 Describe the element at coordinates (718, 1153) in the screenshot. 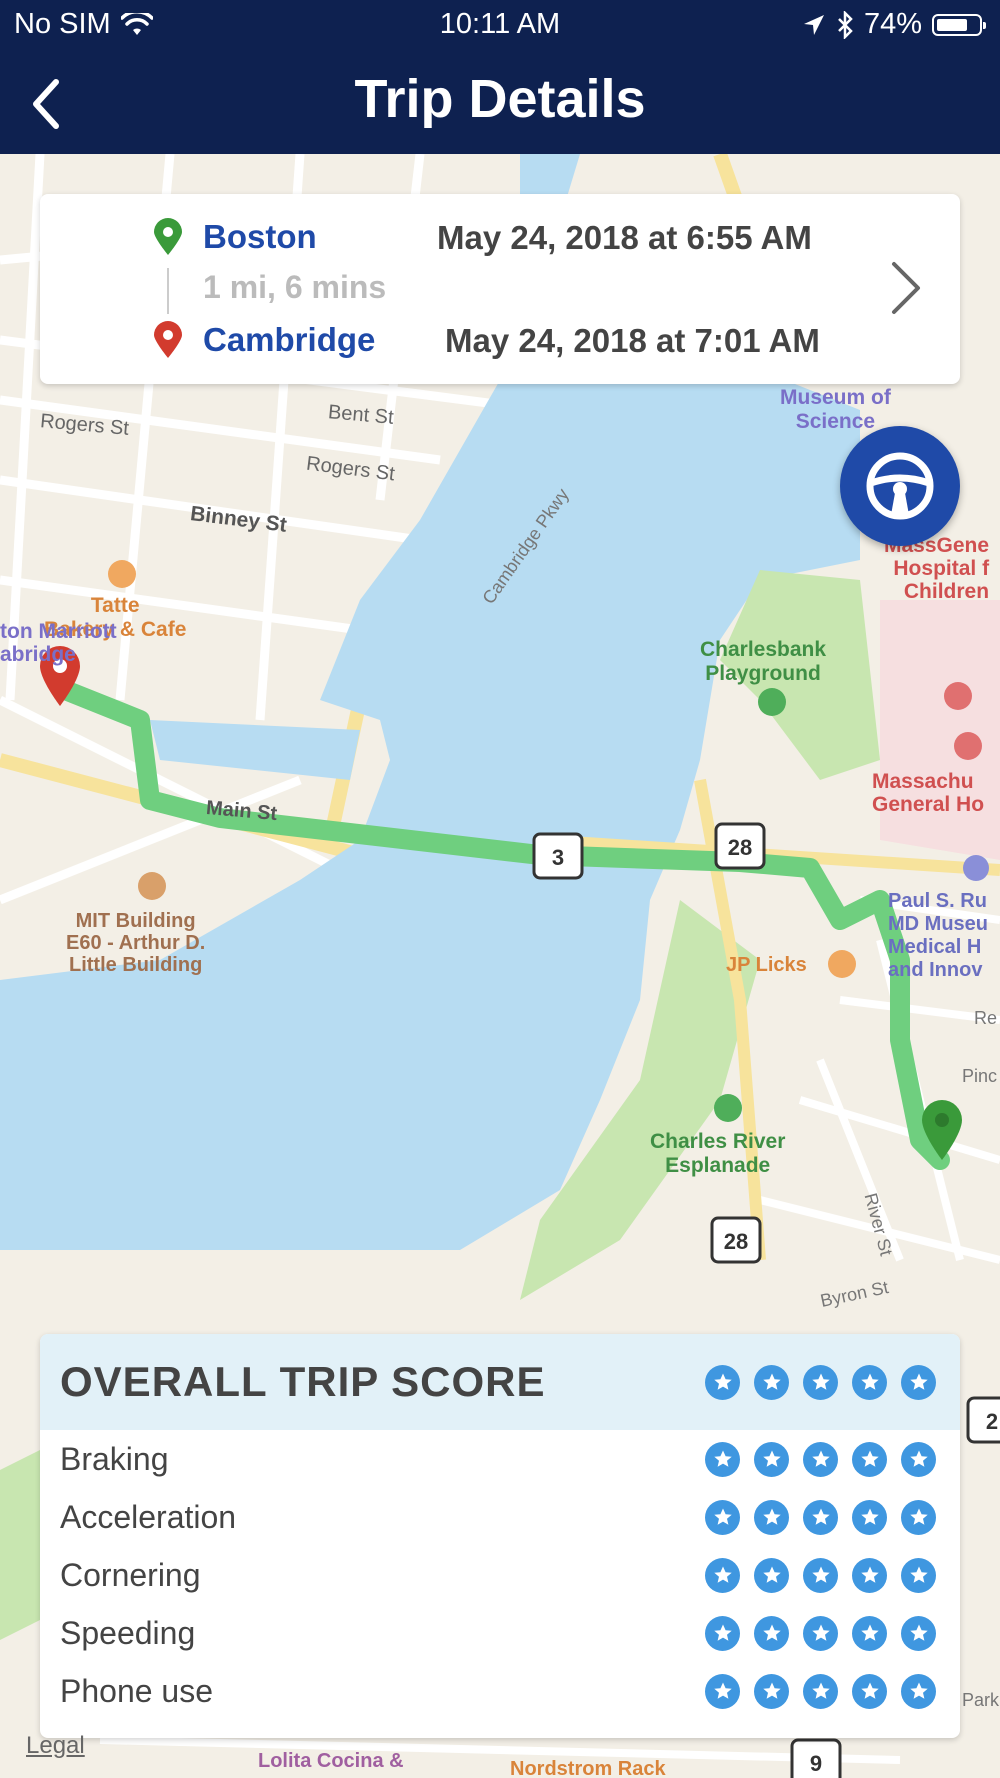

I see `map-label-esplanade: Charles River Esplanade` at that location.